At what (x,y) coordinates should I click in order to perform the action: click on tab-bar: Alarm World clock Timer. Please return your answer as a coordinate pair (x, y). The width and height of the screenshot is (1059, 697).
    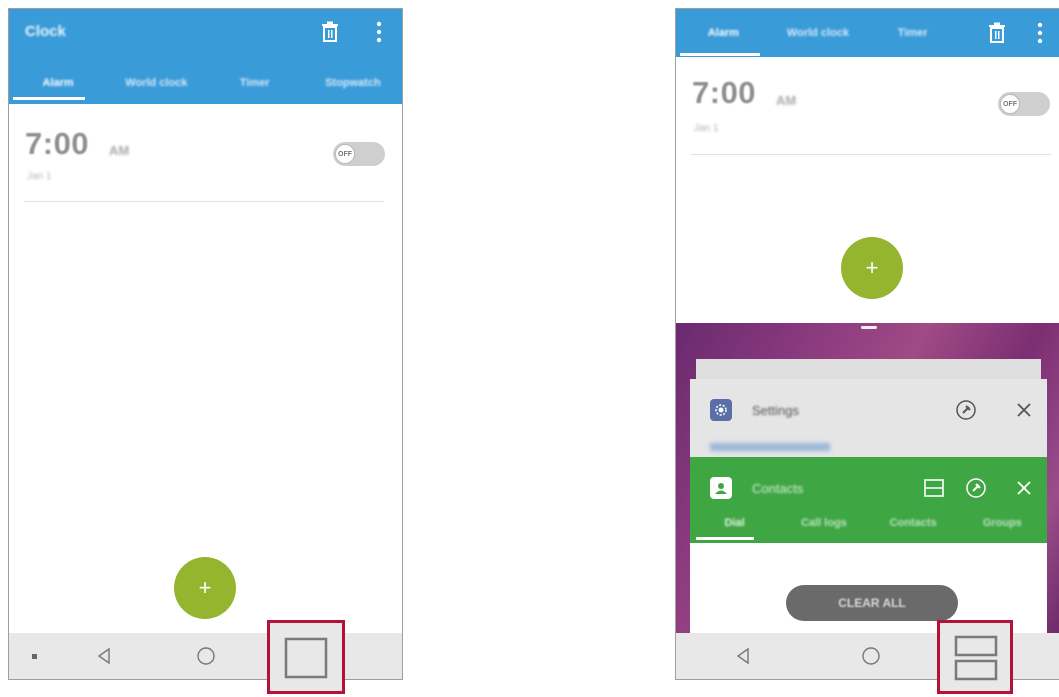
    Looking at the image, I should click on (818, 30).